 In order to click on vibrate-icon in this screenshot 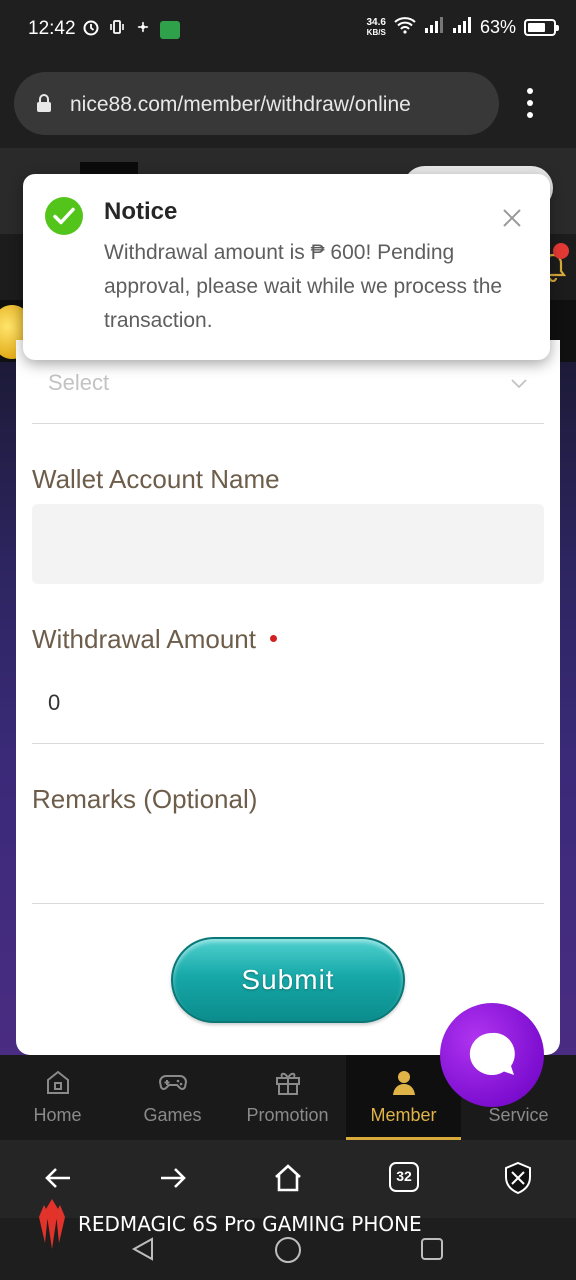, I will do `click(117, 29)`.